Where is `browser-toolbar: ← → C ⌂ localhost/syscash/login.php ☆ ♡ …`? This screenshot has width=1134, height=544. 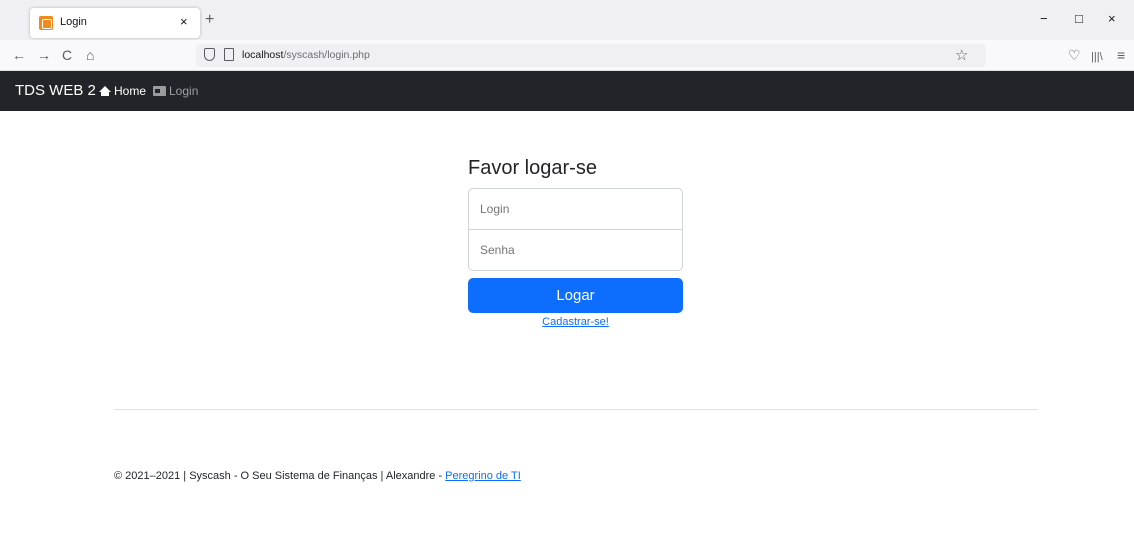 browser-toolbar: ← → C ⌂ localhost/syscash/login.php ☆ ♡ … is located at coordinates (567, 55).